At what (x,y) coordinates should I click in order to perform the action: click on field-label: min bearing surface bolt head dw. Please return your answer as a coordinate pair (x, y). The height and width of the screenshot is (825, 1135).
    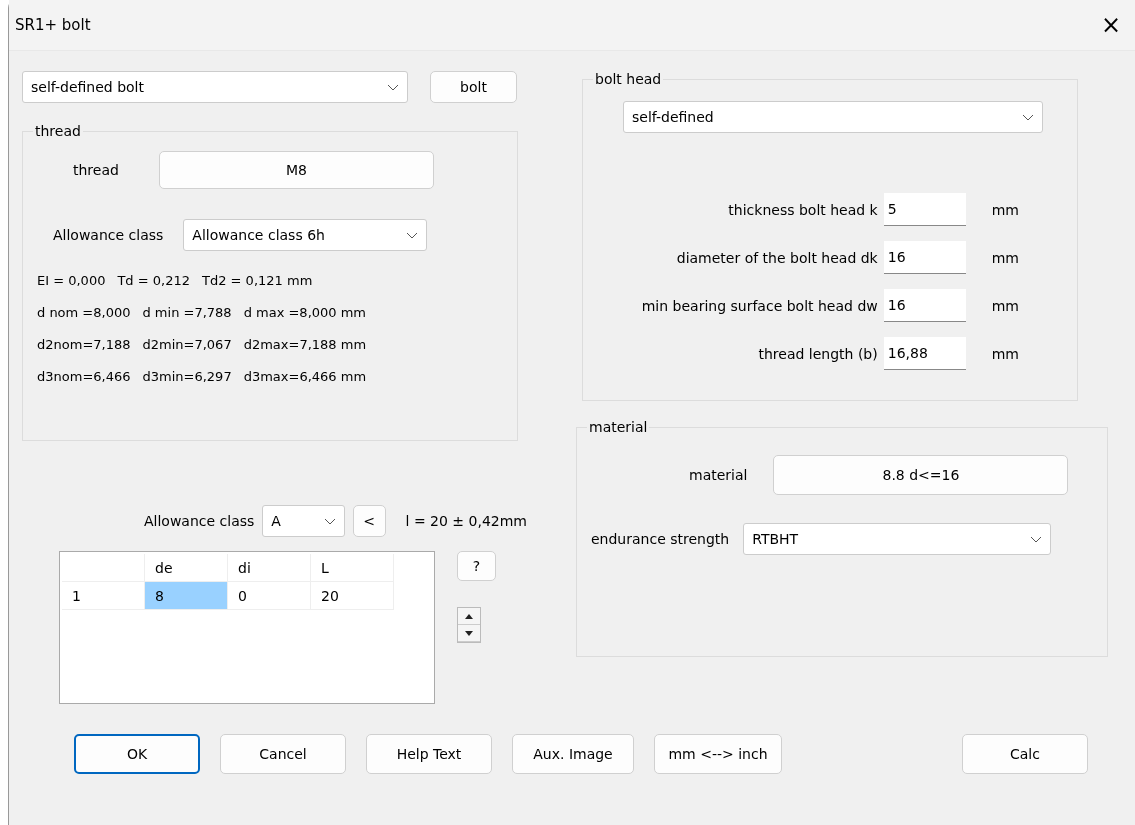
    Looking at the image, I should click on (759, 305).